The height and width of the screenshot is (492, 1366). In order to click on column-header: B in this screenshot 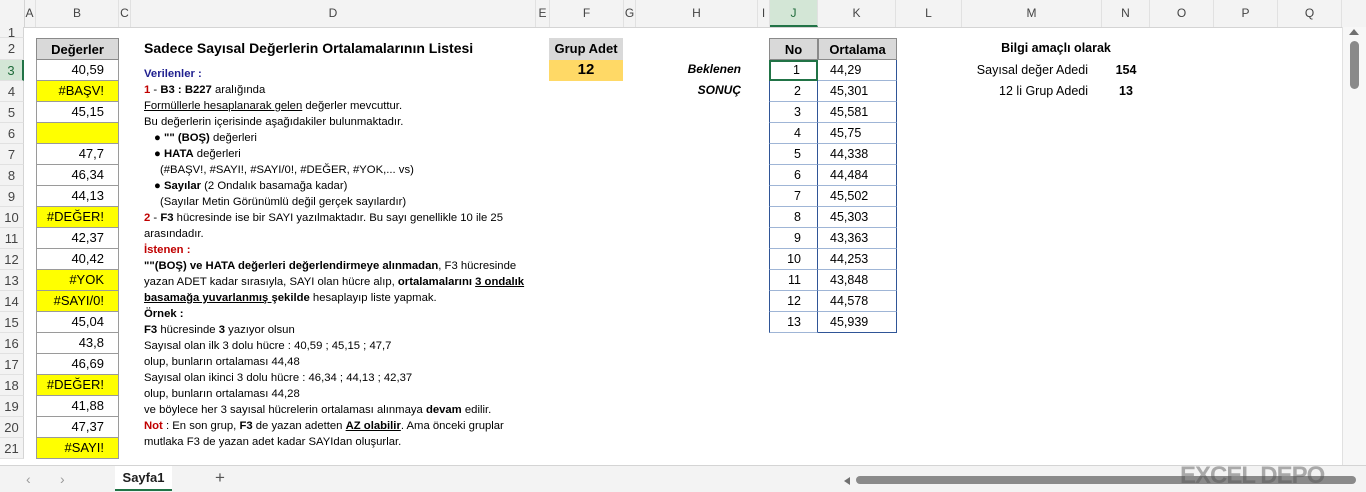, I will do `click(77, 13)`.